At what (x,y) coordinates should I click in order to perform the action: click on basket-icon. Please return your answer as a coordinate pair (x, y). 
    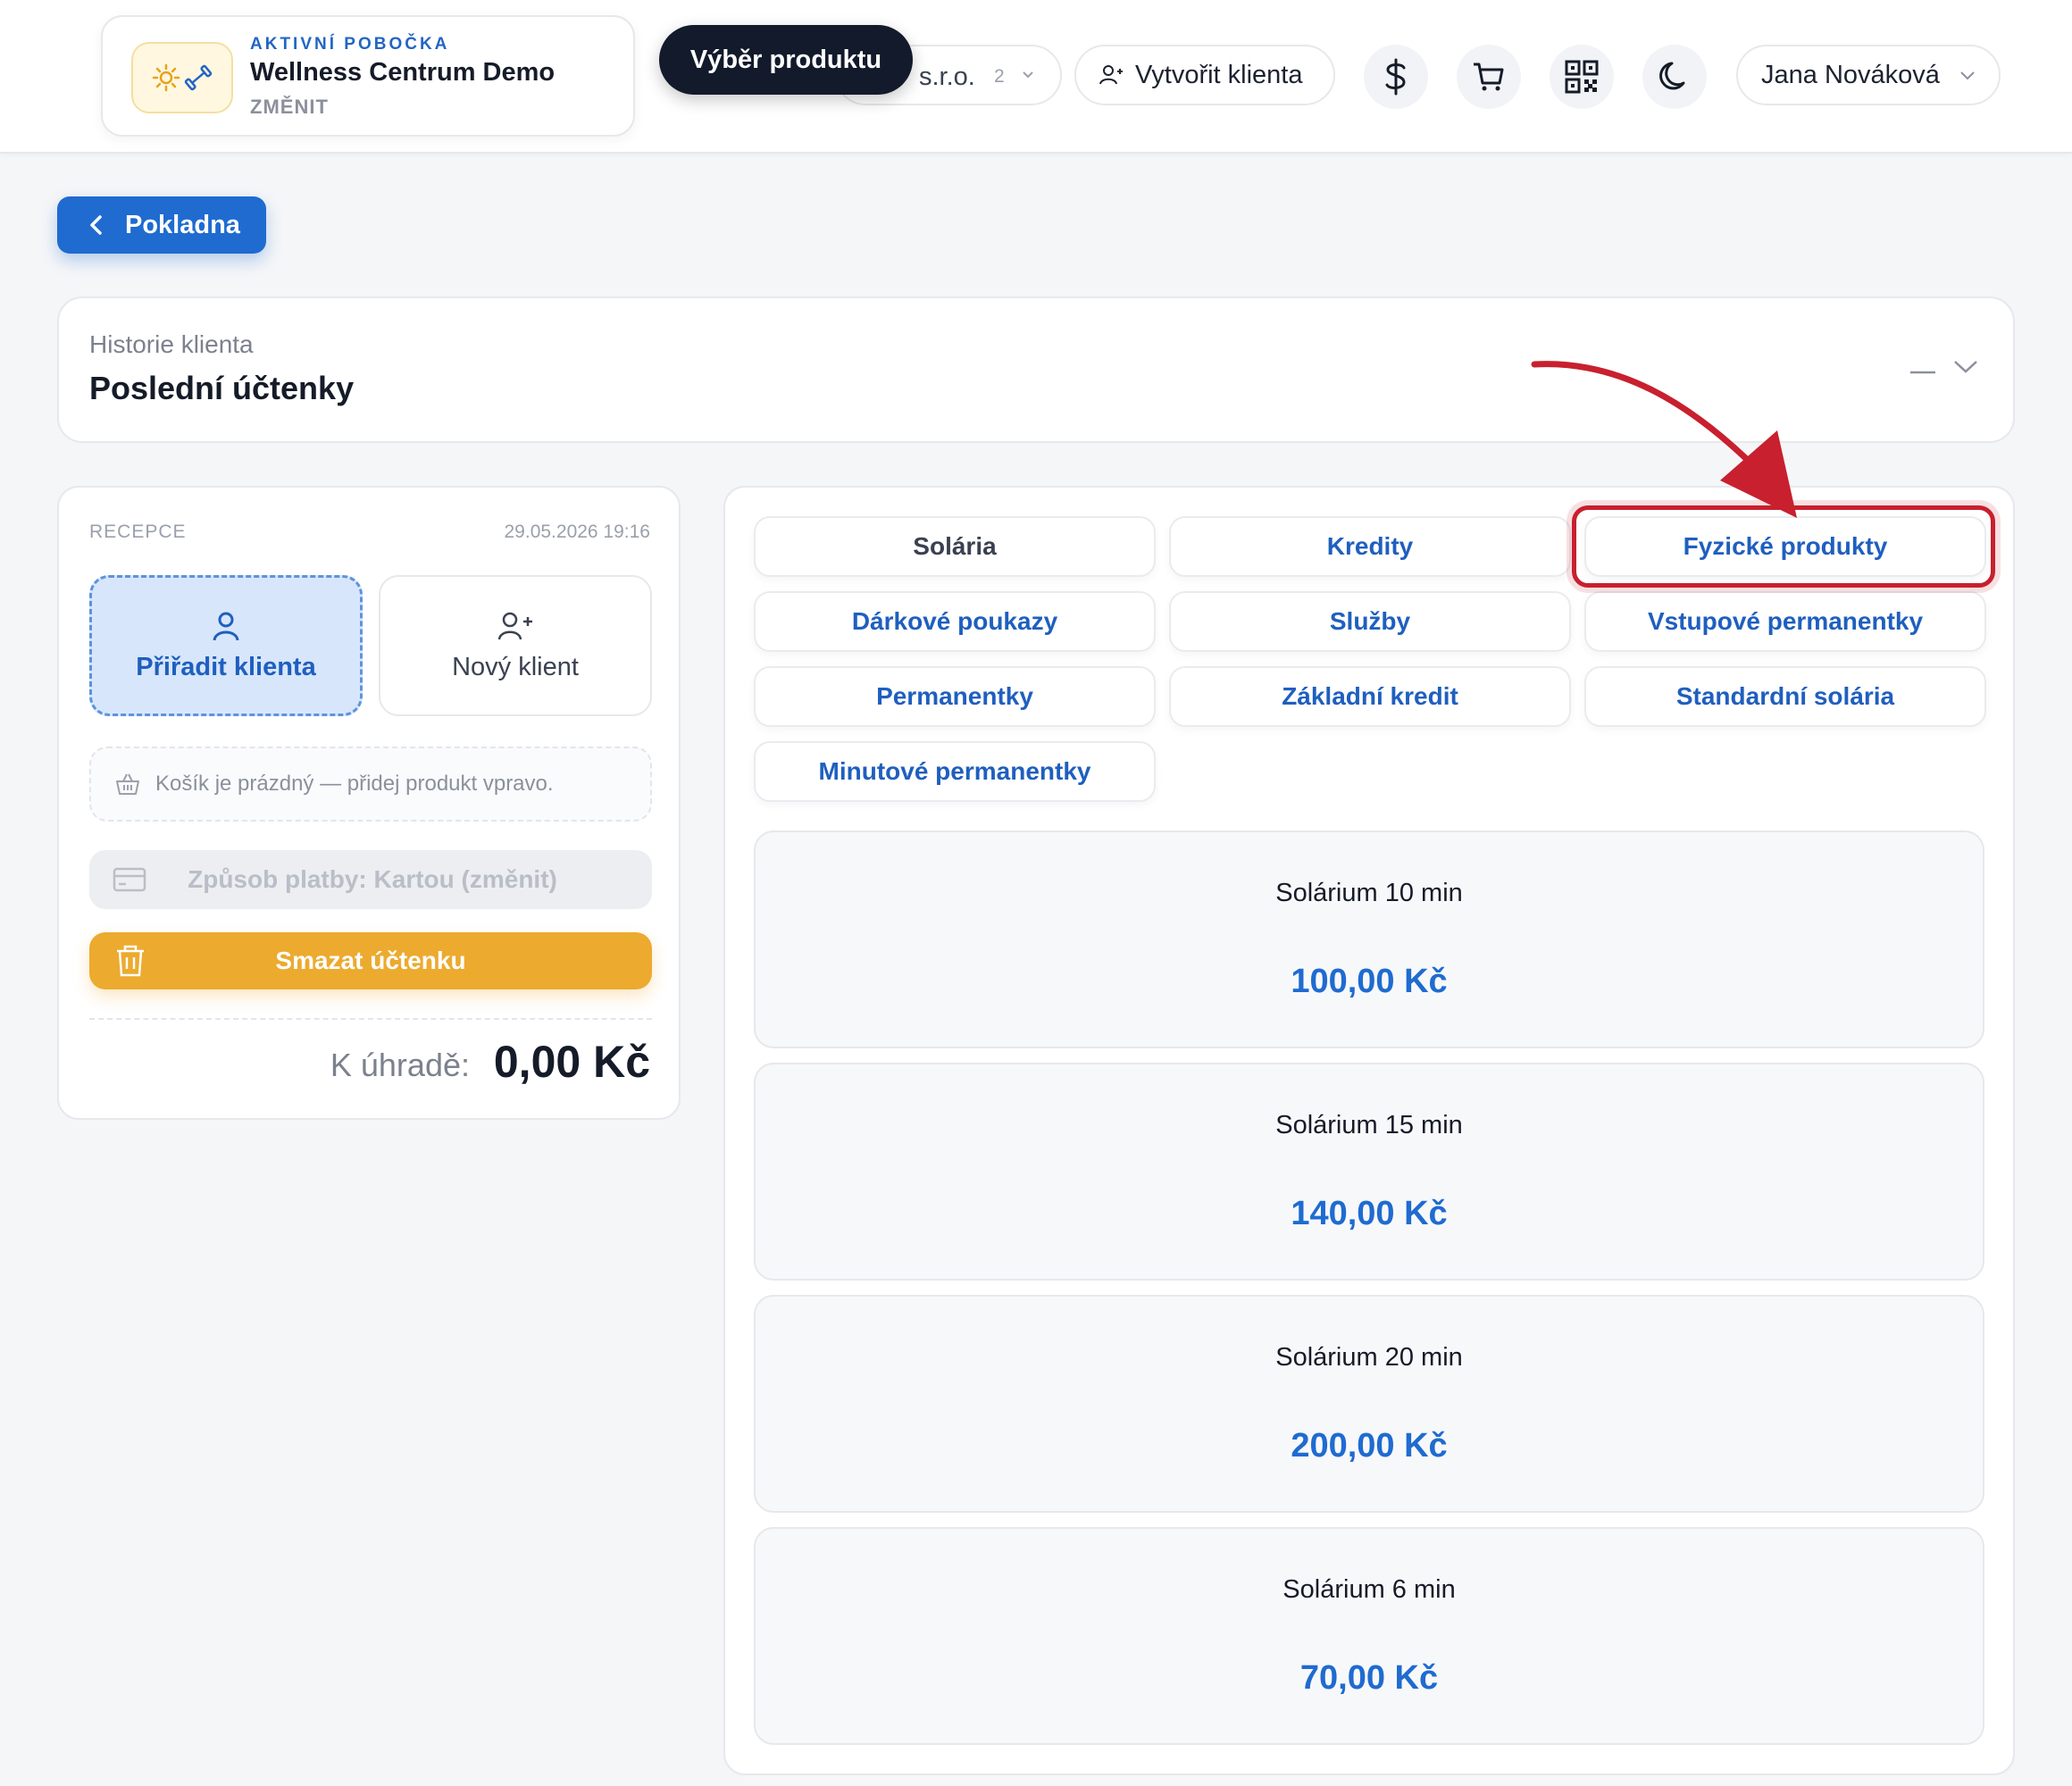
    Looking at the image, I should click on (127, 784).